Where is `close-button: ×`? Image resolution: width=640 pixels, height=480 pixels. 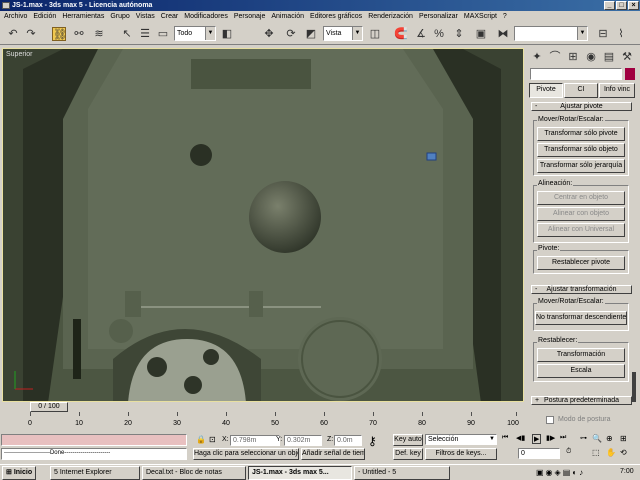 close-button: × is located at coordinates (633, 5).